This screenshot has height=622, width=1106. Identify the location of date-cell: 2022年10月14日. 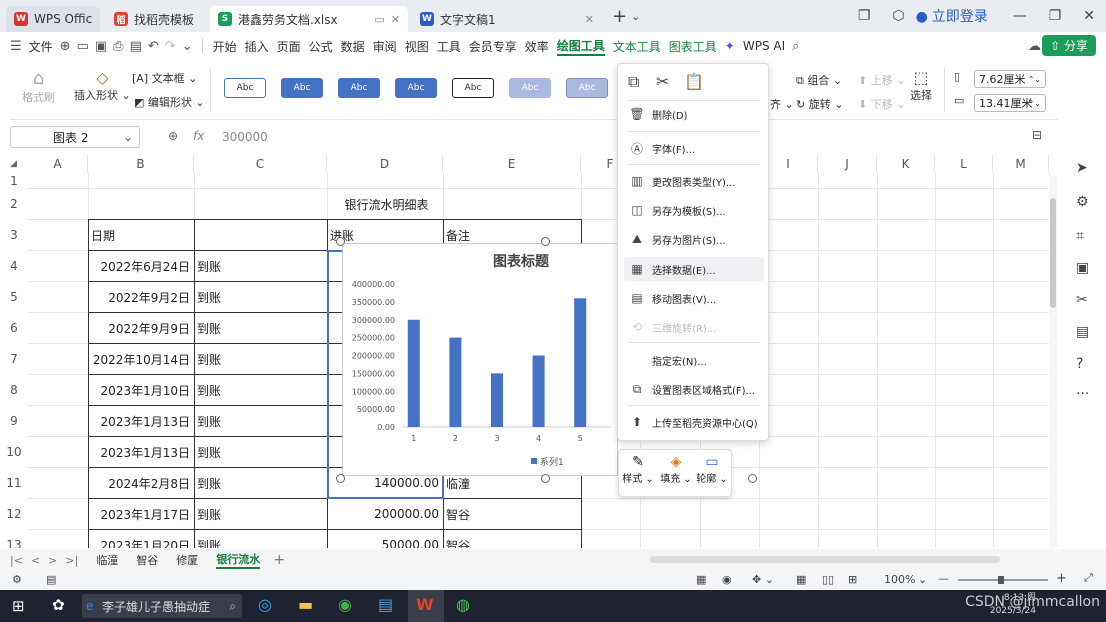
(141, 359).